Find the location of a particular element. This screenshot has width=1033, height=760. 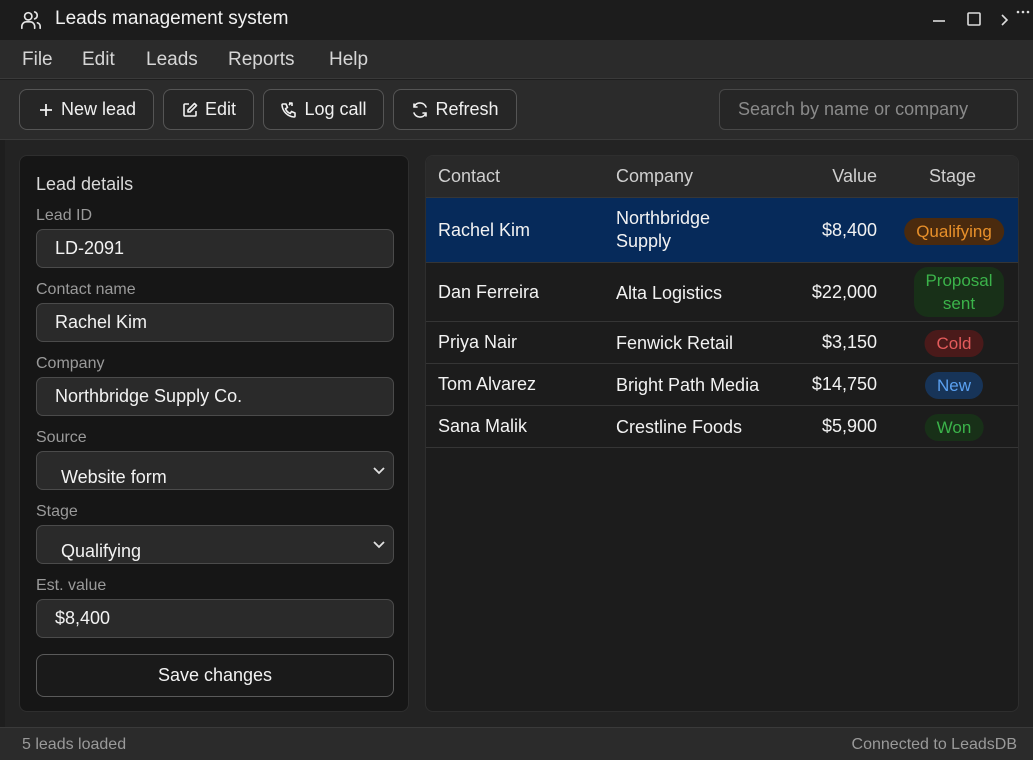

stage-badge: Qualifying is located at coordinates (954, 231).